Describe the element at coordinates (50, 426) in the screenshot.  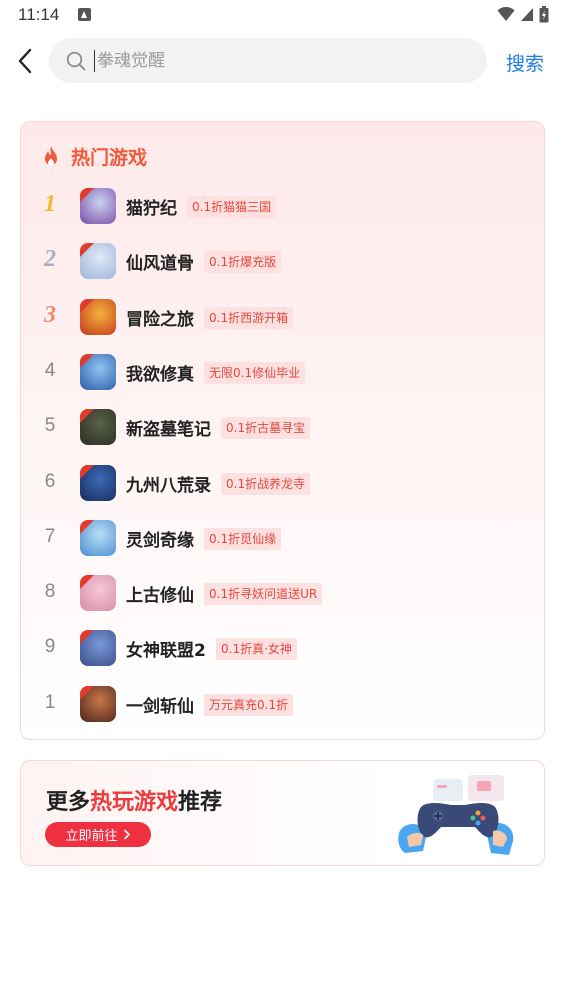
I see `game-rank: 5` at that location.